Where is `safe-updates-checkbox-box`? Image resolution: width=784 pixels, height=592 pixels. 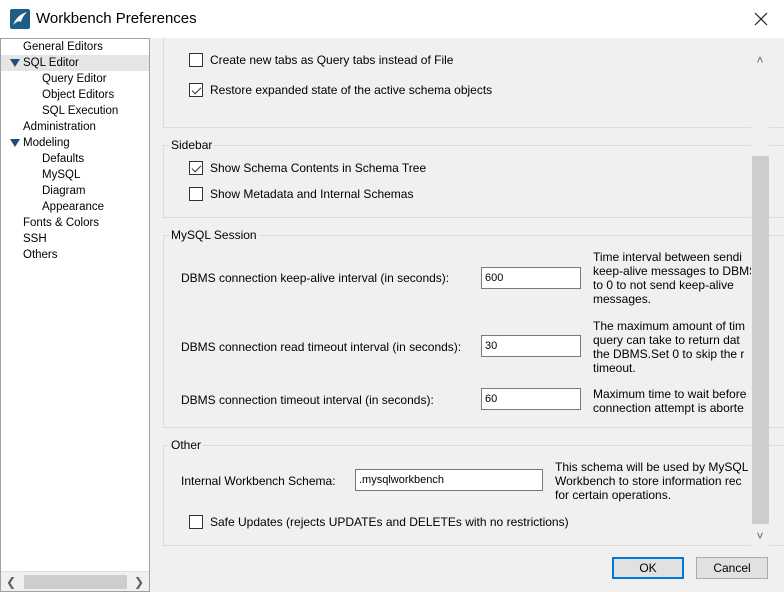 safe-updates-checkbox-box is located at coordinates (196, 522).